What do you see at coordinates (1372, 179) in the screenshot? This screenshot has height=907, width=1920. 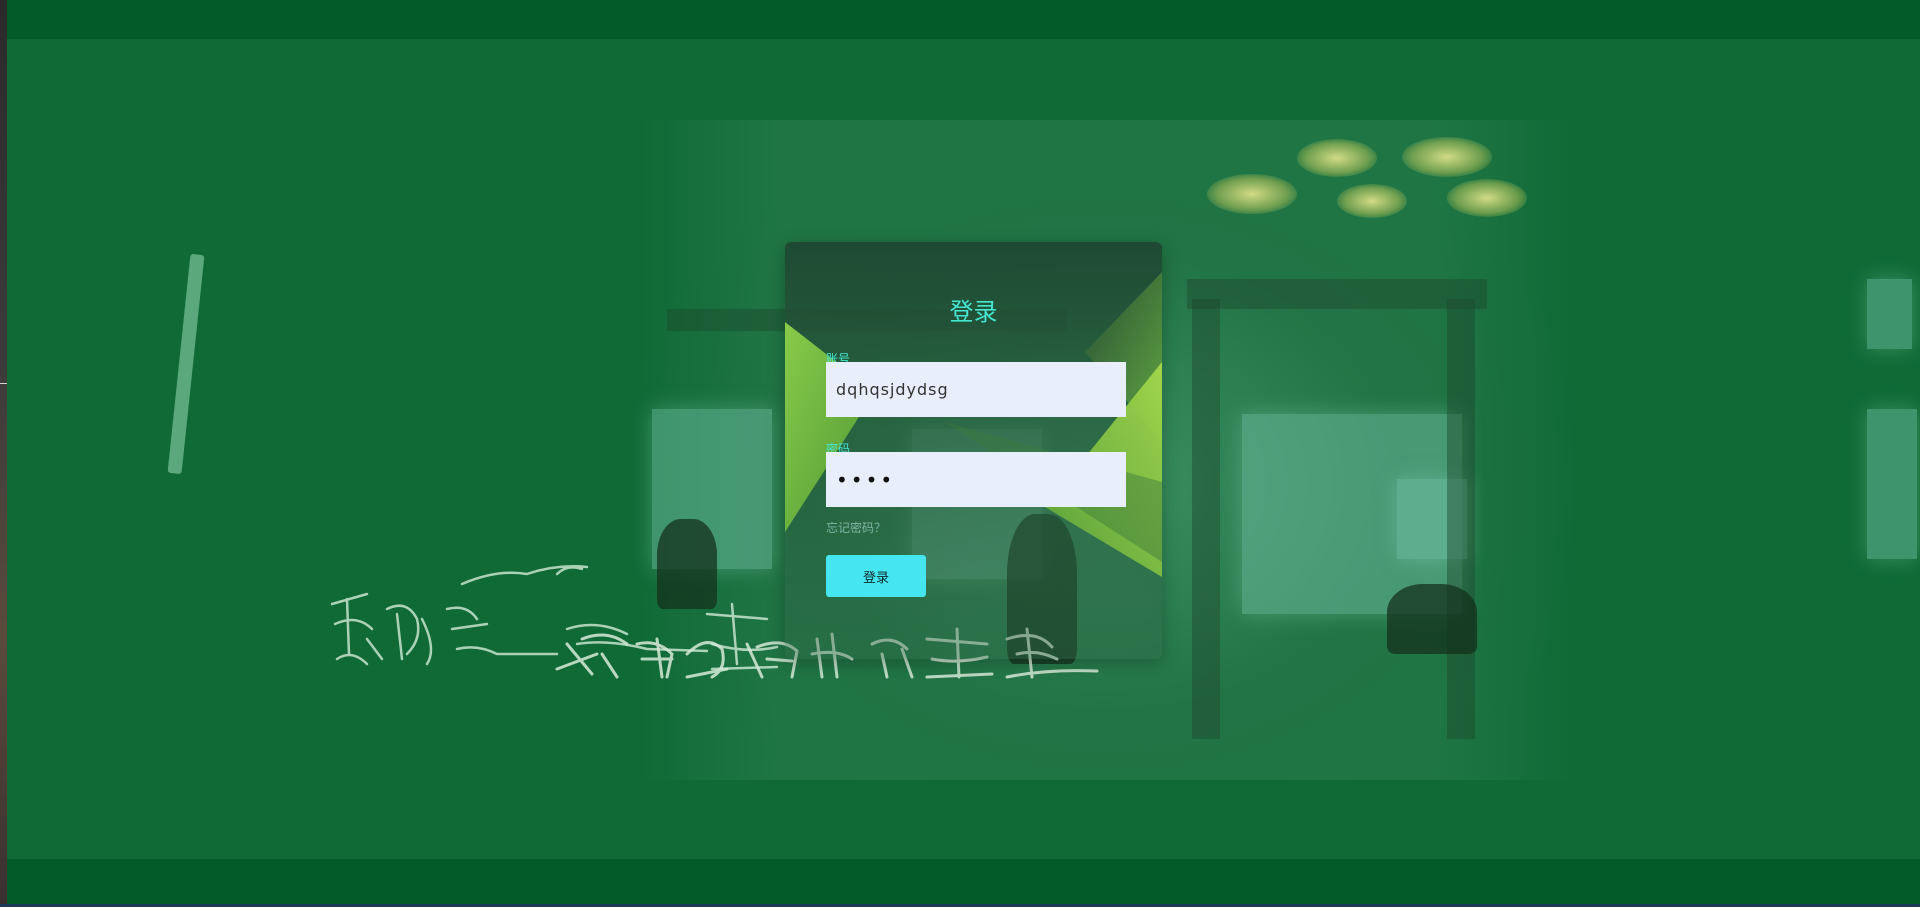 I see `chandelier` at bounding box center [1372, 179].